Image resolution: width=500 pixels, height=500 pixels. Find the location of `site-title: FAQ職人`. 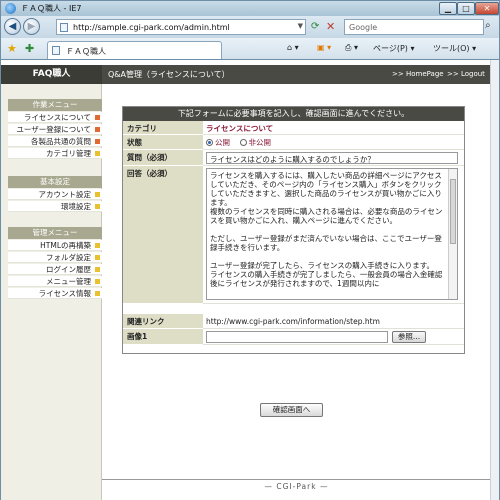

site-title: FAQ職人 is located at coordinates (51, 74).